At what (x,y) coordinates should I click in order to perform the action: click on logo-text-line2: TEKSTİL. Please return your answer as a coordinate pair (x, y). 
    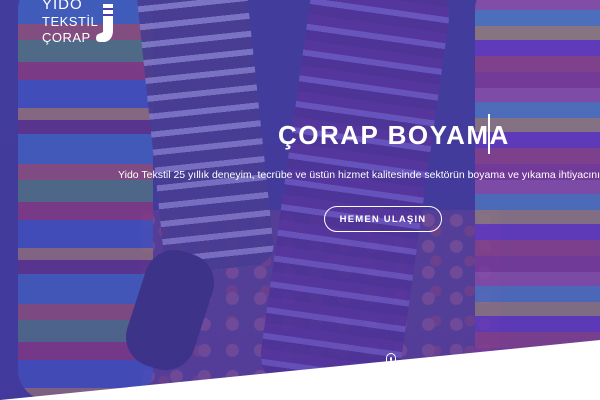
    Looking at the image, I should click on (70, 21).